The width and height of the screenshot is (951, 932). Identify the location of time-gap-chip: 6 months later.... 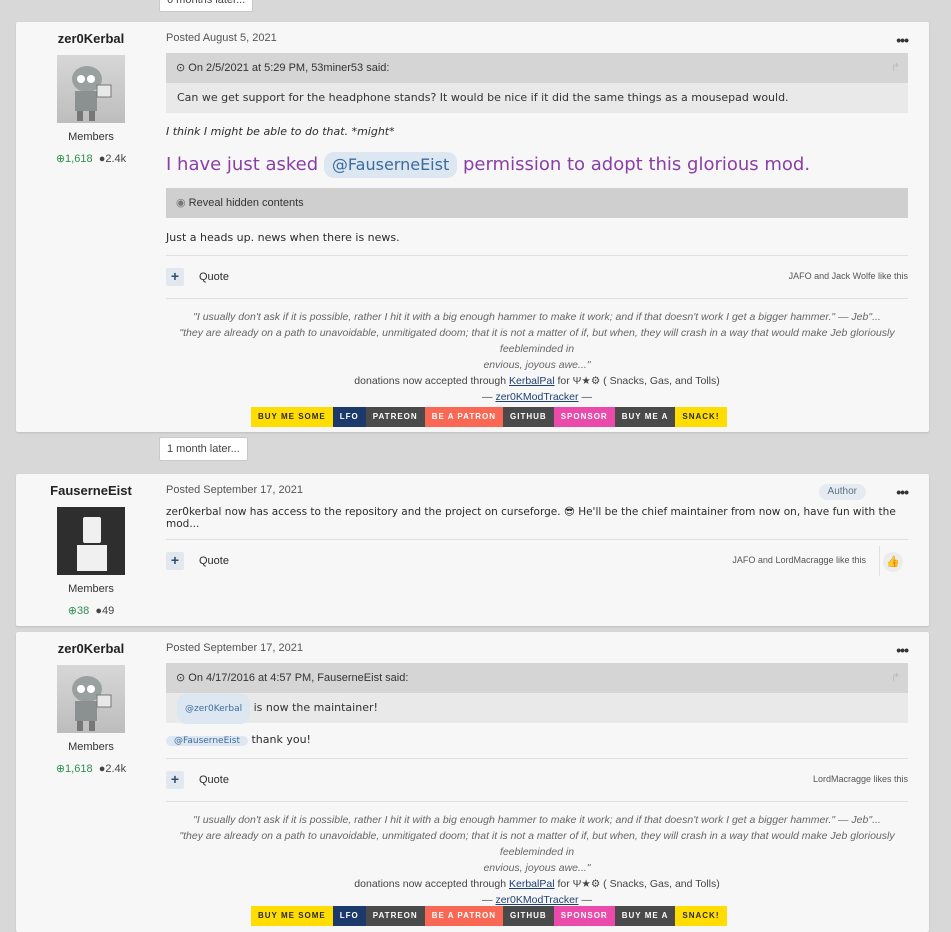
(206, 6).